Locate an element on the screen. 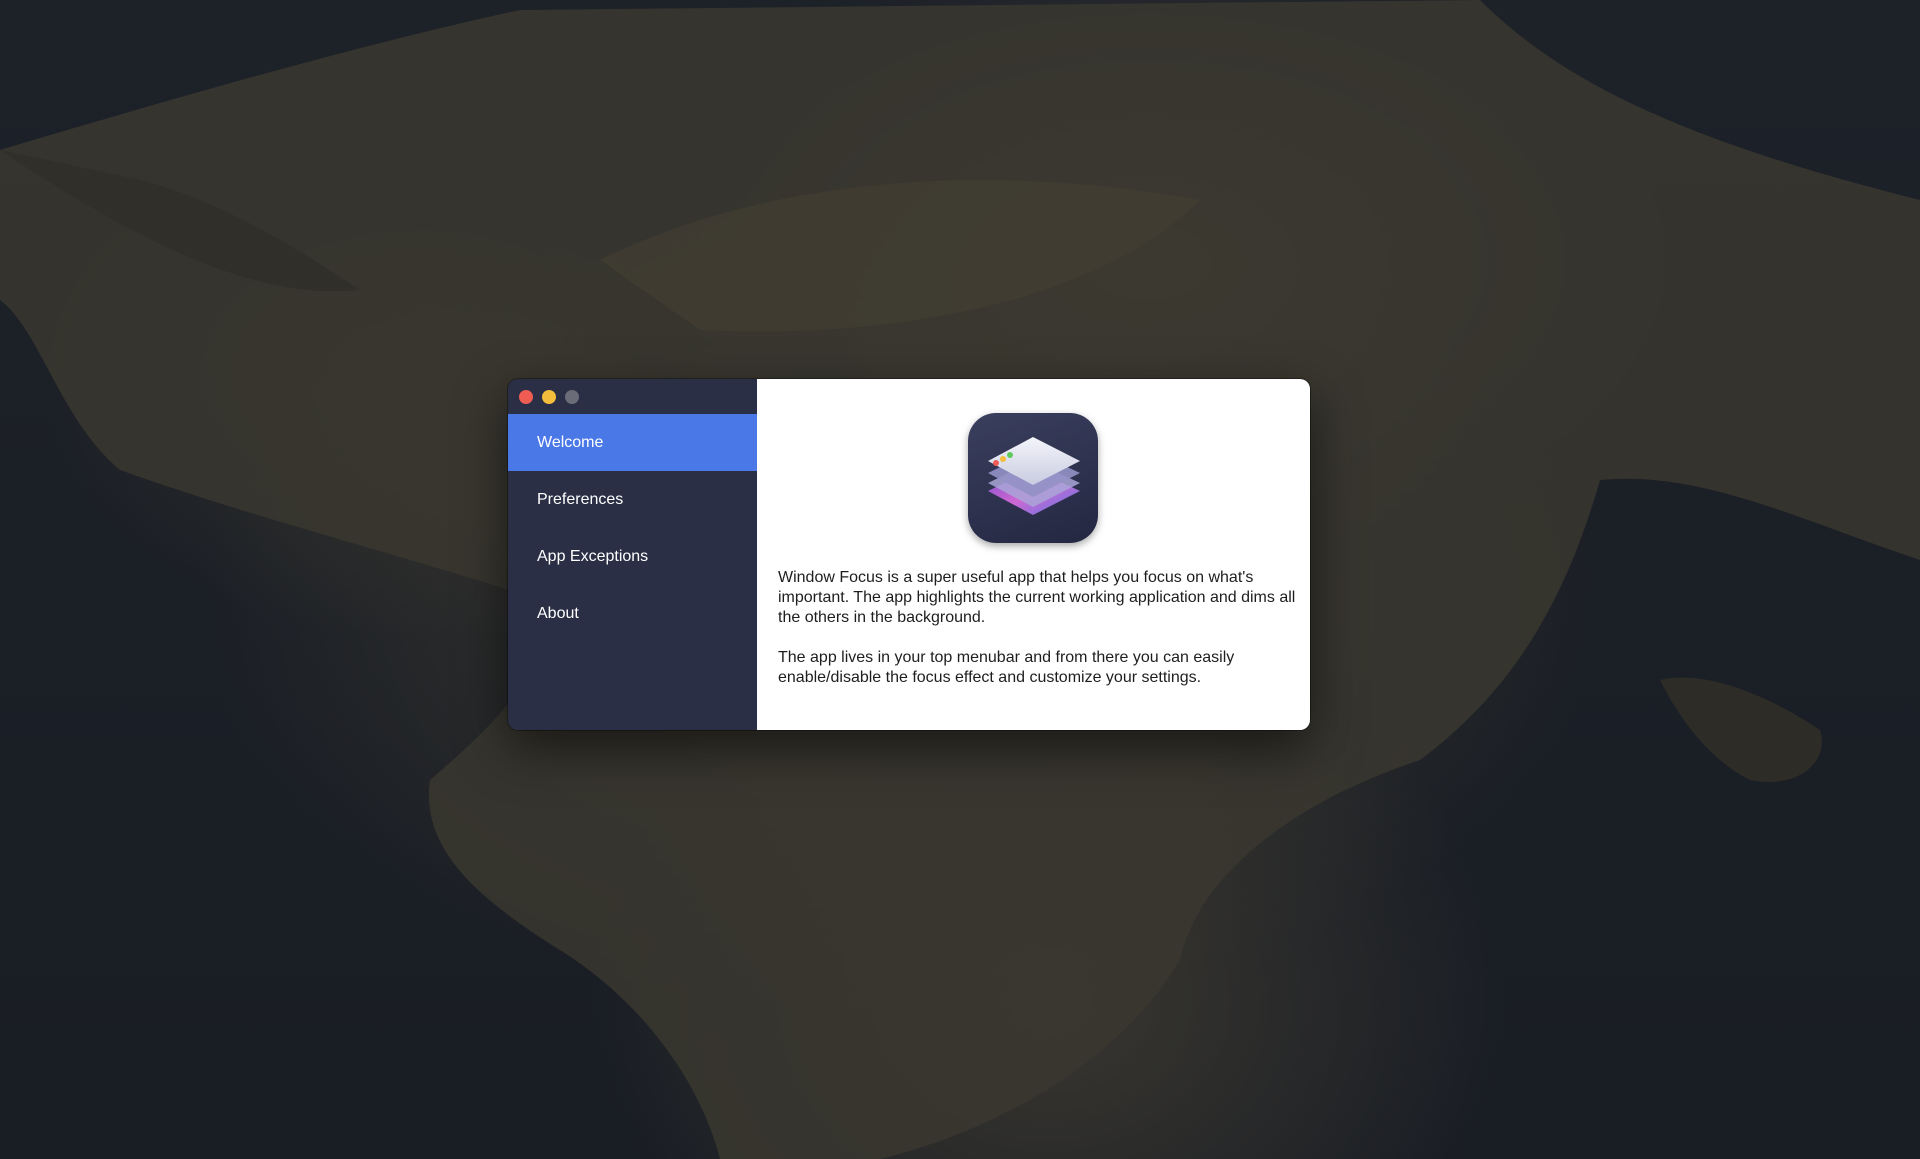  sidebar: Welcome Preferences App Exceptions About is located at coordinates (632, 554).